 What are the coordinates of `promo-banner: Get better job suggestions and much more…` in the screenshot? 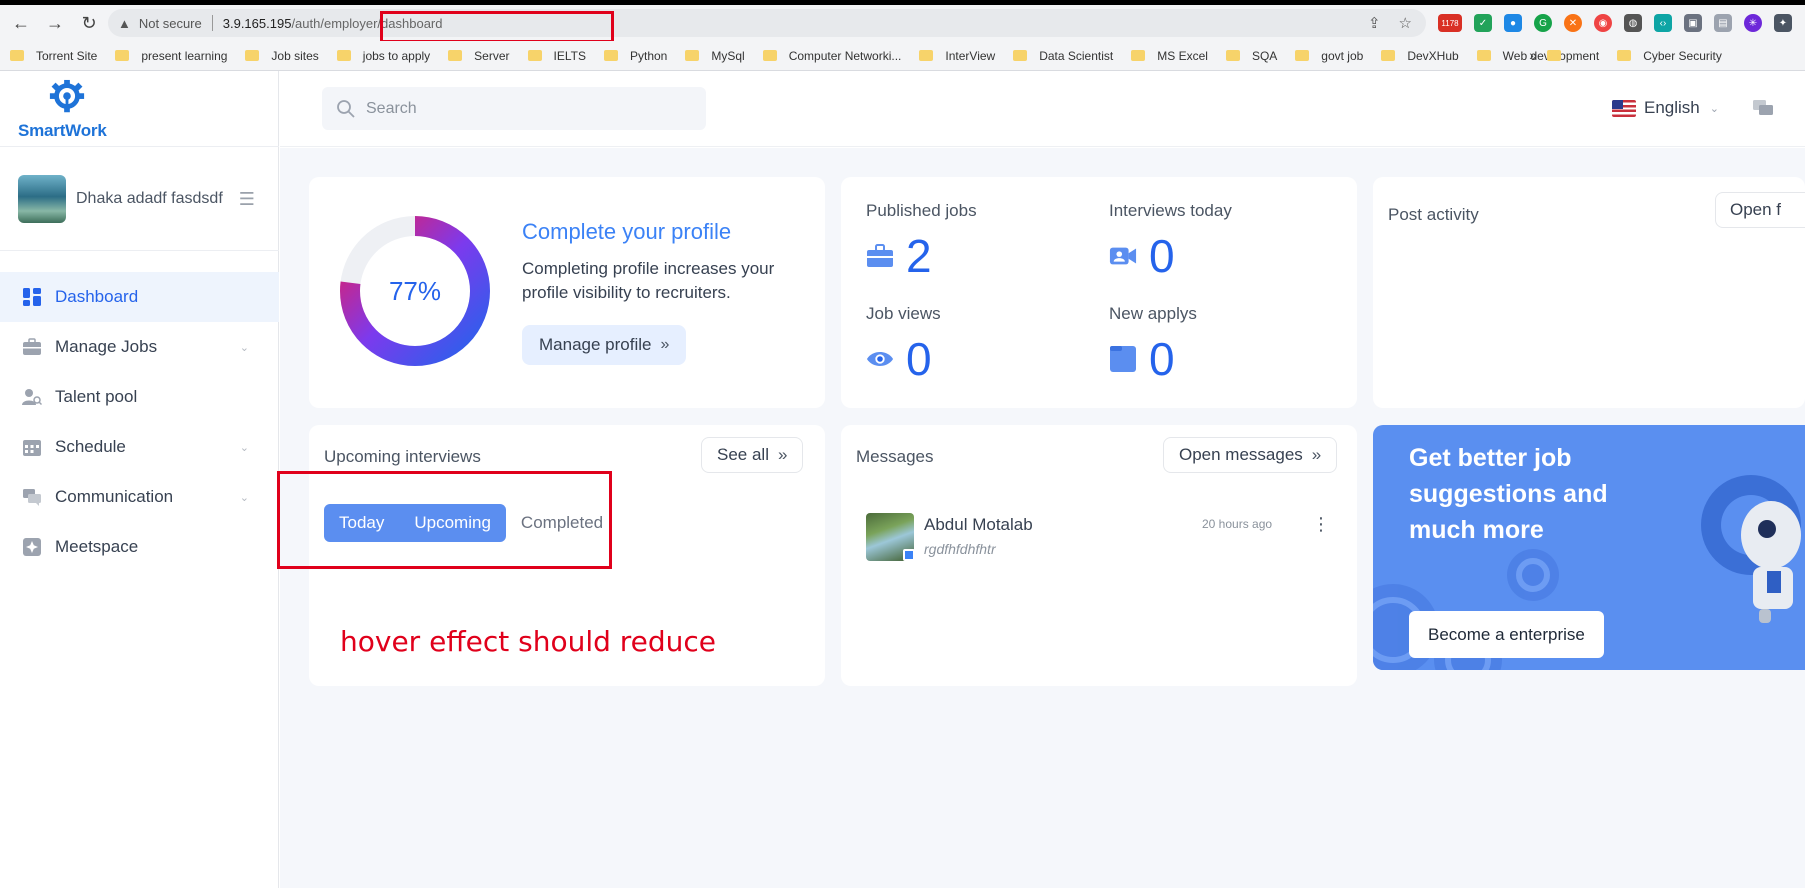 It's located at (1589, 547).